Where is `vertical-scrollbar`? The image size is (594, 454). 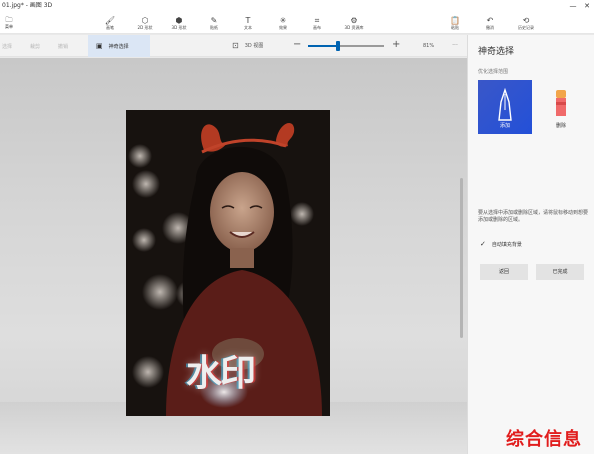
vertical-scrollbar is located at coordinates (461, 258).